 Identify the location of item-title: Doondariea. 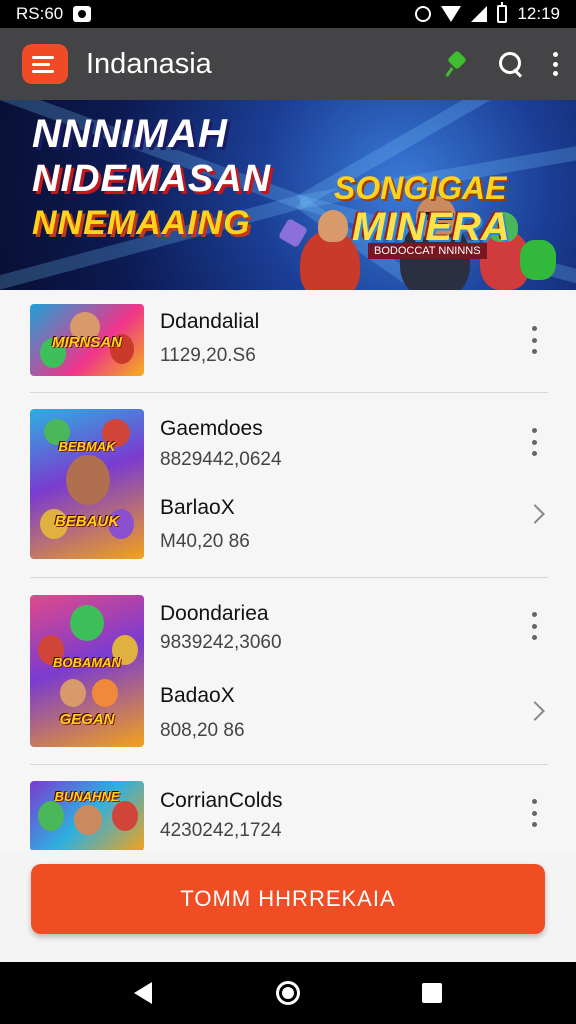
(214, 613).